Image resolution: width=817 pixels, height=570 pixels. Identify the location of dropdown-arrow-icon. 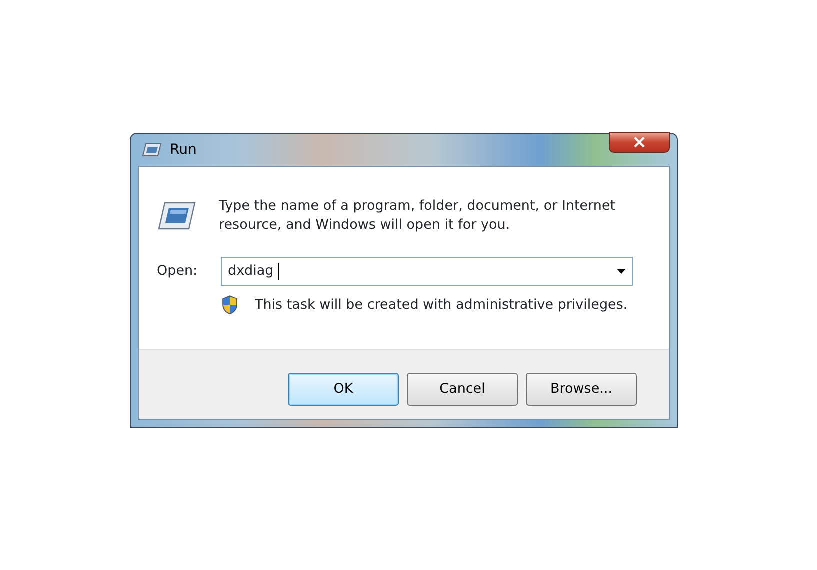
(621, 271).